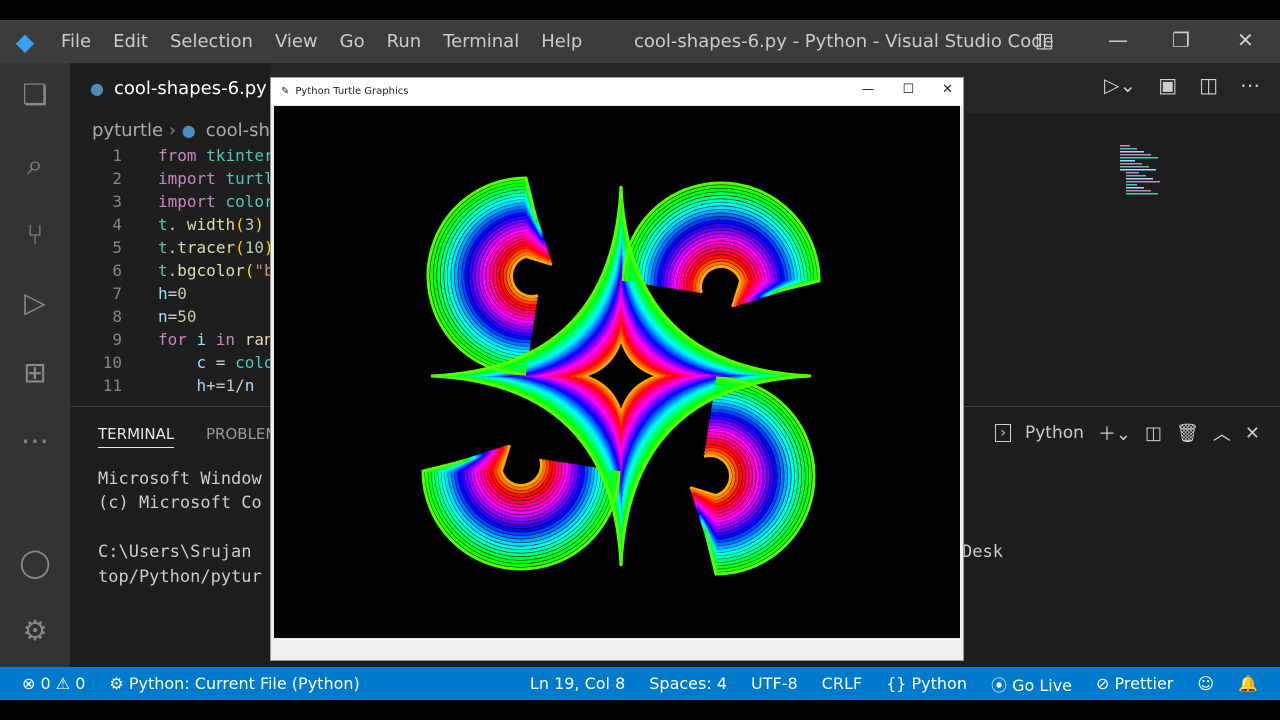 Image resolution: width=1280 pixels, height=720 pixels. Describe the element at coordinates (617, 91) in the screenshot. I see `turtle-title-bar: ✎ Python Turtle Graphics` at that location.